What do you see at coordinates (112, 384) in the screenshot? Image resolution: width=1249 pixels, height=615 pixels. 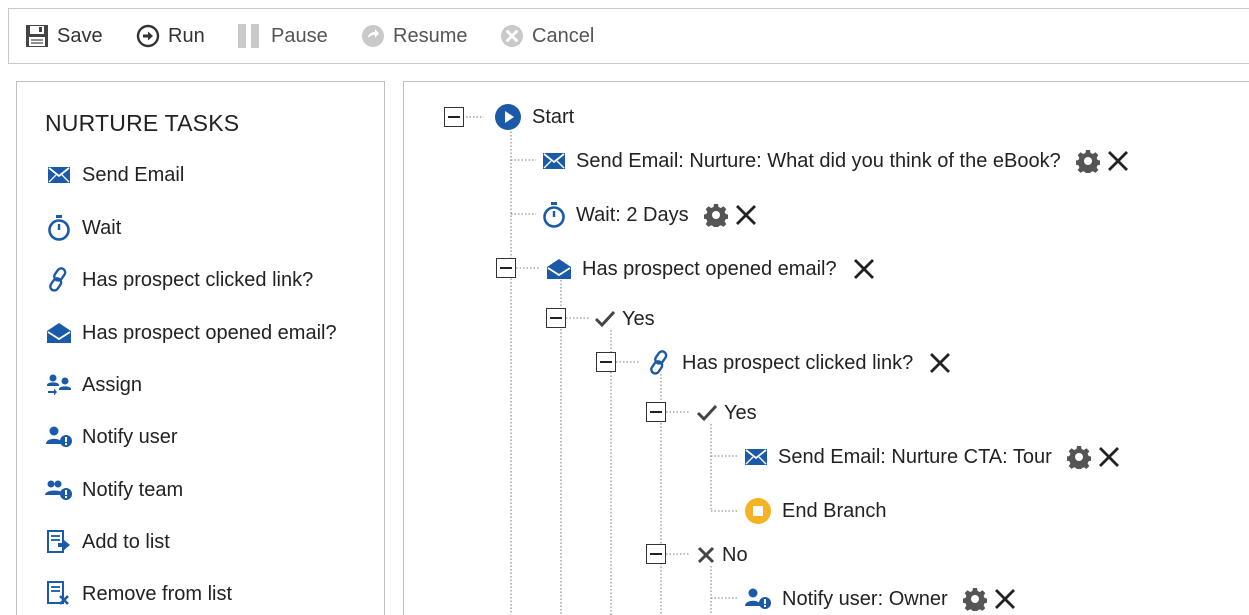 I see `task-label: Assign` at bounding box center [112, 384].